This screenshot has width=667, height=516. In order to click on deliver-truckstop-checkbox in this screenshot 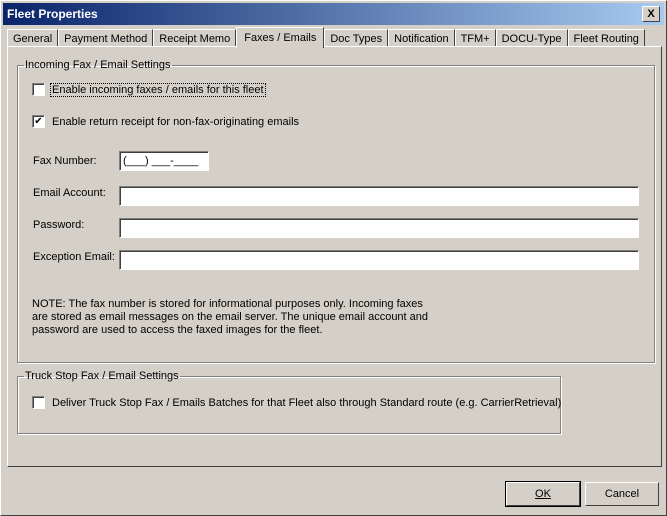, I will do `click(38, 402)`.